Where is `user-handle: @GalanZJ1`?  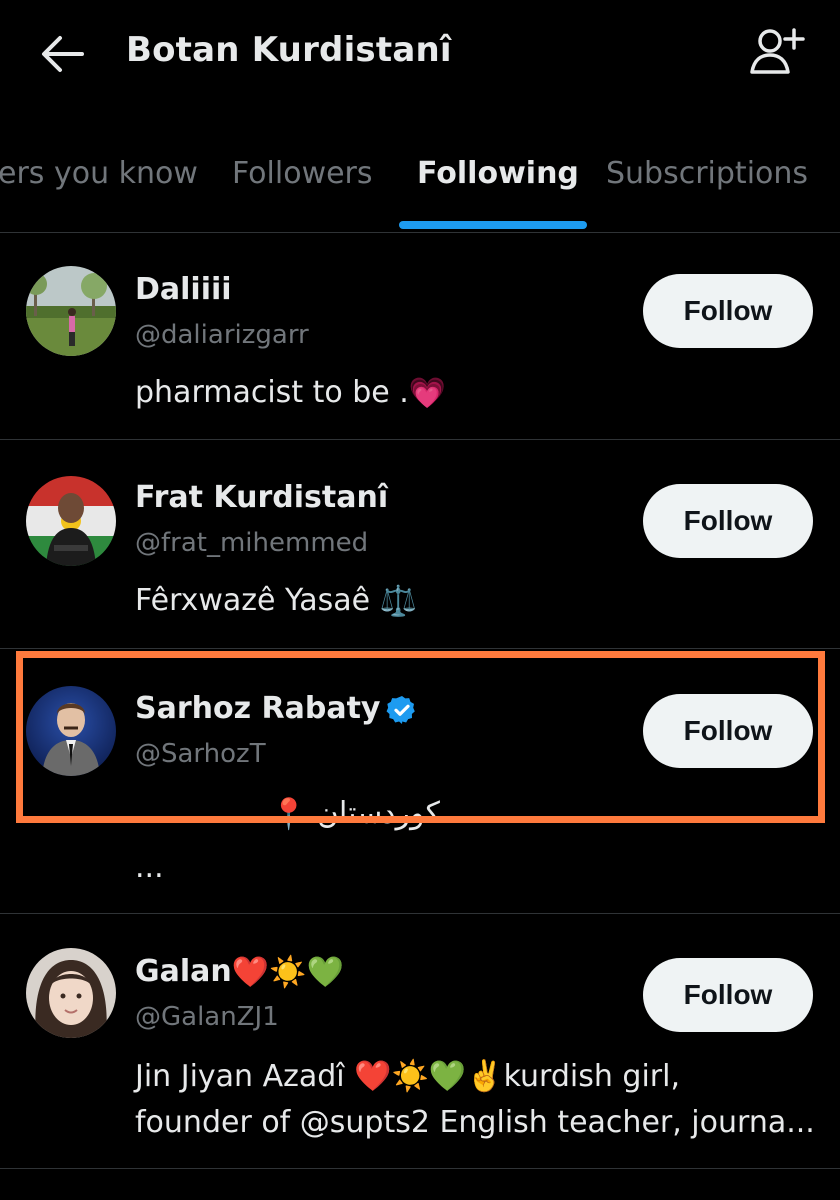 user-handle: @GalanZJ1 is located at coordinates (207, 1017).